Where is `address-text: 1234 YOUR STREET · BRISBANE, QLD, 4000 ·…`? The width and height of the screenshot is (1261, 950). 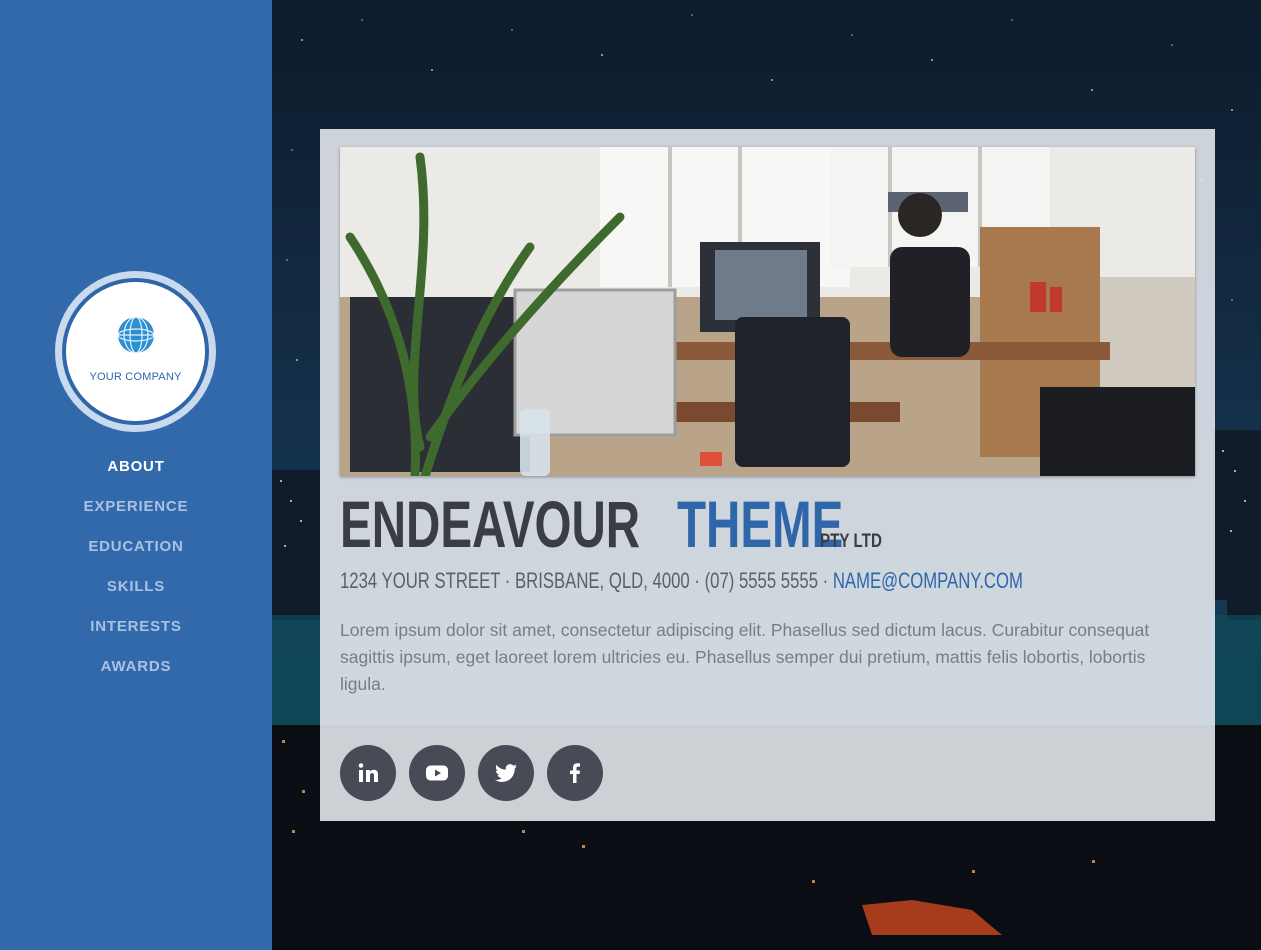
address-text: 1234 YOUR STREET · BRISBANE, QLD, 4000 ·… is located at coordinates (584, 580).